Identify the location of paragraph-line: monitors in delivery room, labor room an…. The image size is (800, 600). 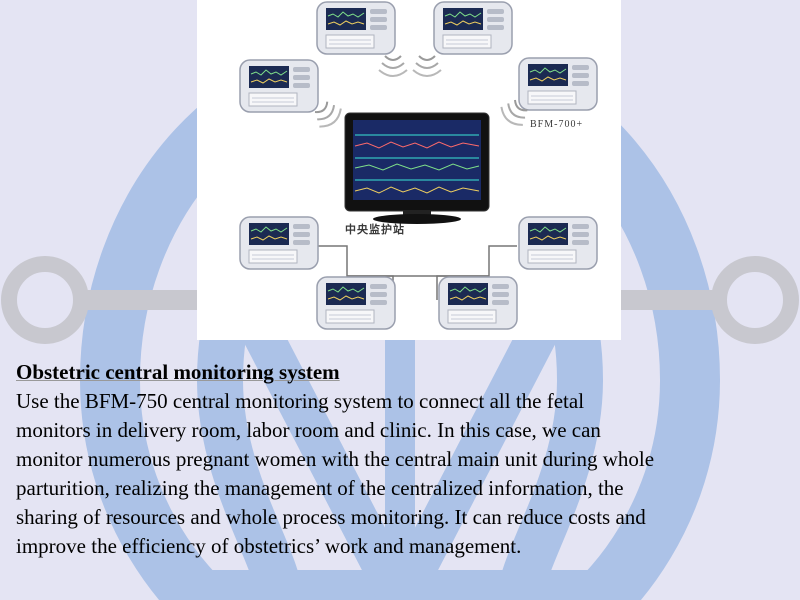
(308, 430).